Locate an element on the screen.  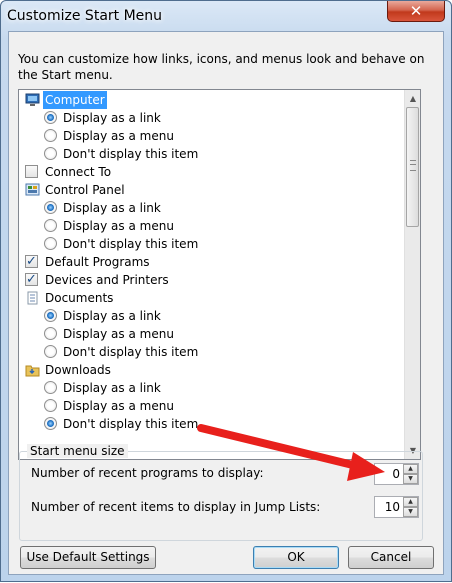
annotation-arrow is located at coordinates (291, 452).